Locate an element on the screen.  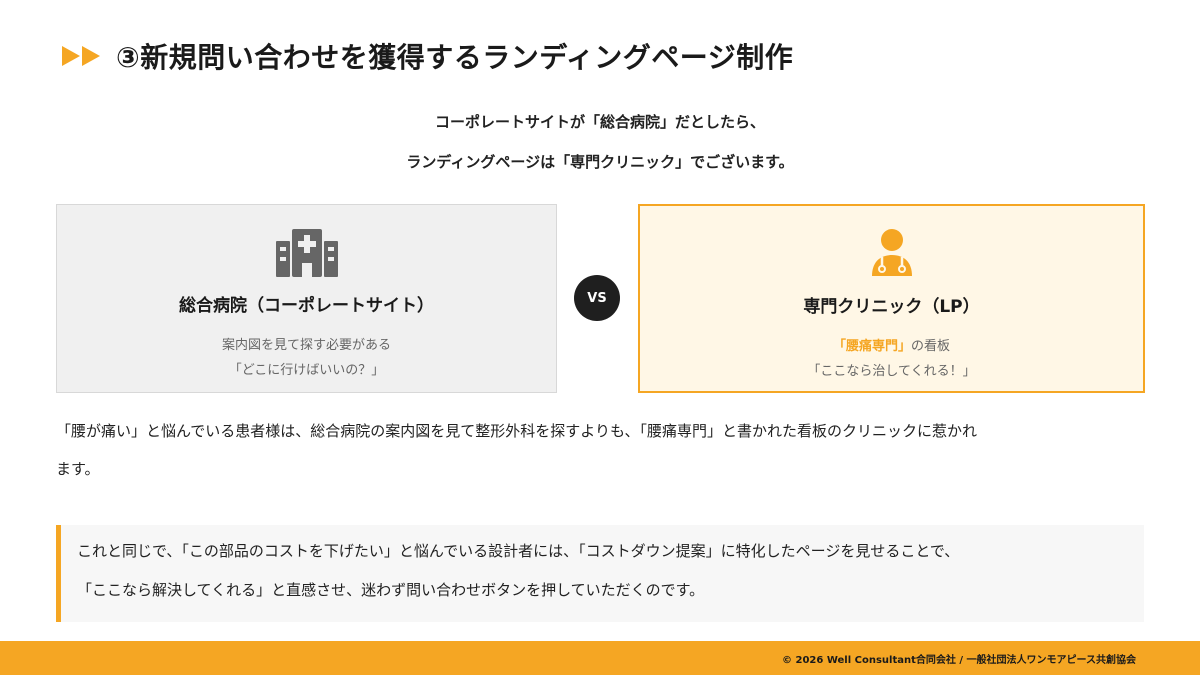
title-row: ③新規問い合わせを獲得するランディングページ制作 is located at coordinates (426, 56).